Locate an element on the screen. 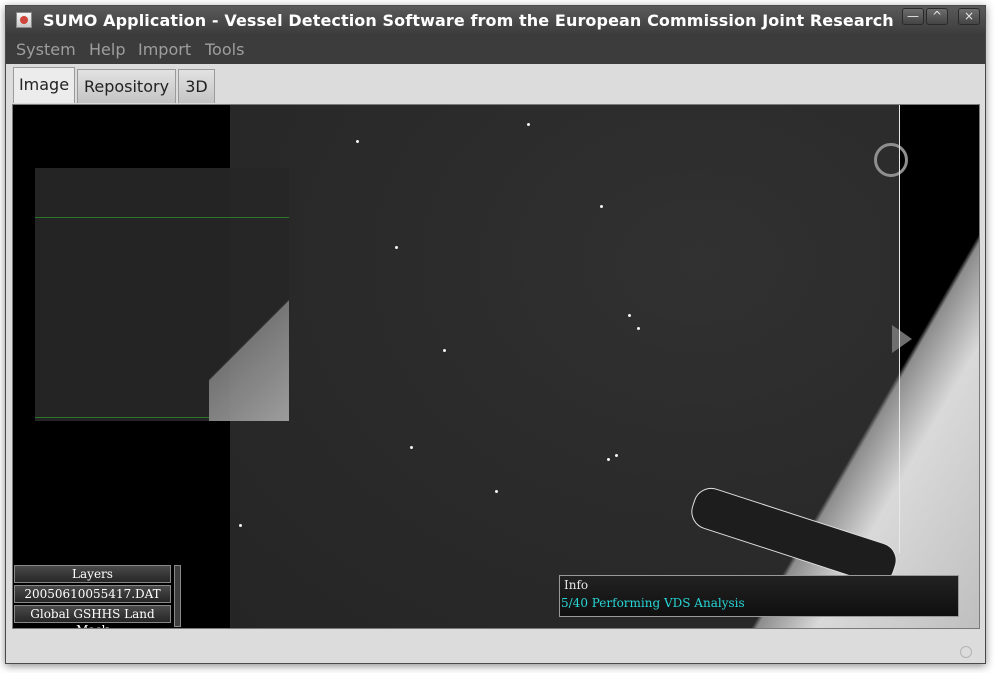 This screenshot has width=996, height=673. menu-system: System is located at coordinates (46, 49).